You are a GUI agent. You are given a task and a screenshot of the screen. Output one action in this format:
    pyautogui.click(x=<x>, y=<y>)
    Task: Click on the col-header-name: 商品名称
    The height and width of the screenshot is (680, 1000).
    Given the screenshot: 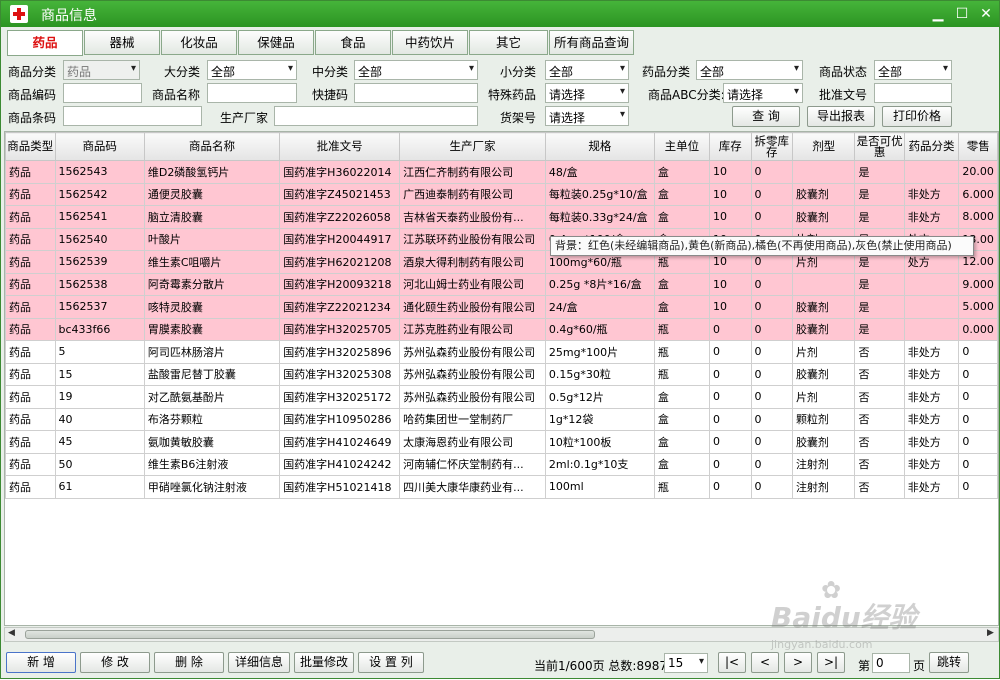 What is the action you would take?
    pyautogui.click(x=212, y=146)
    